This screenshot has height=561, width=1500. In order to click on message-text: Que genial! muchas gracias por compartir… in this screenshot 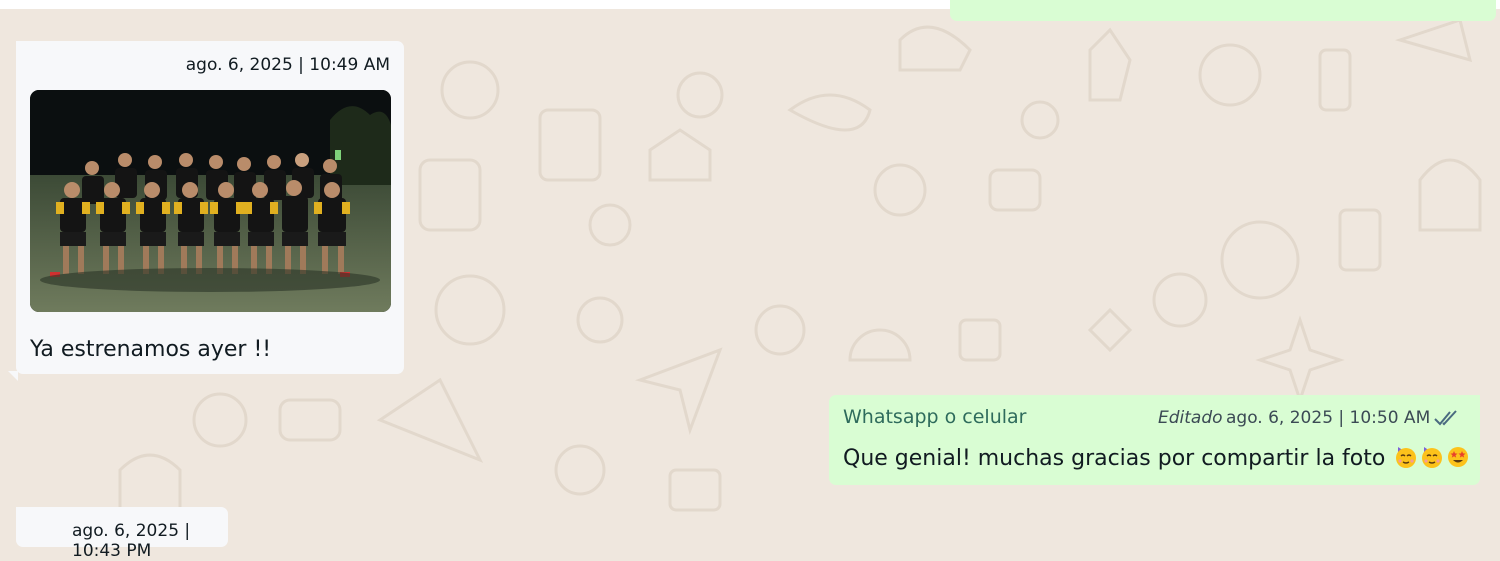, I will do `click(1114, 458)`.